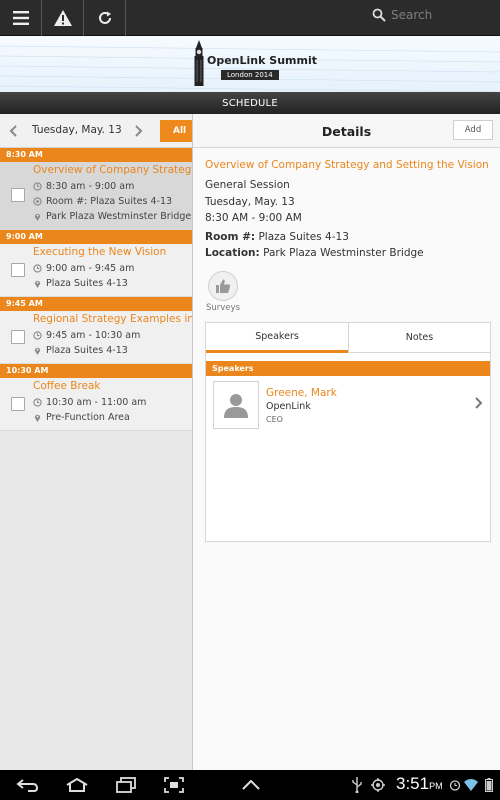 The height and width of the screenshot is (800, 500). I want to click on battery-status, so click(489, 785).